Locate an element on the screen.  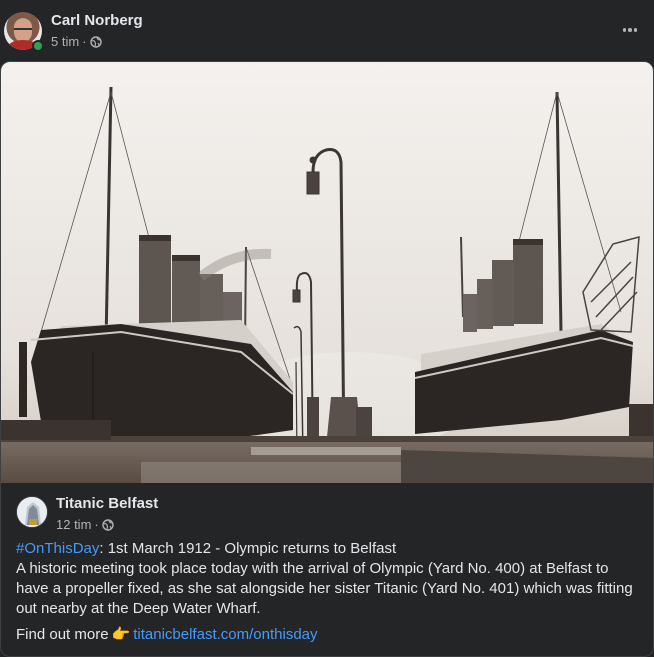
titanic-belfast-logo-icon is located at coordinates (32, 512).